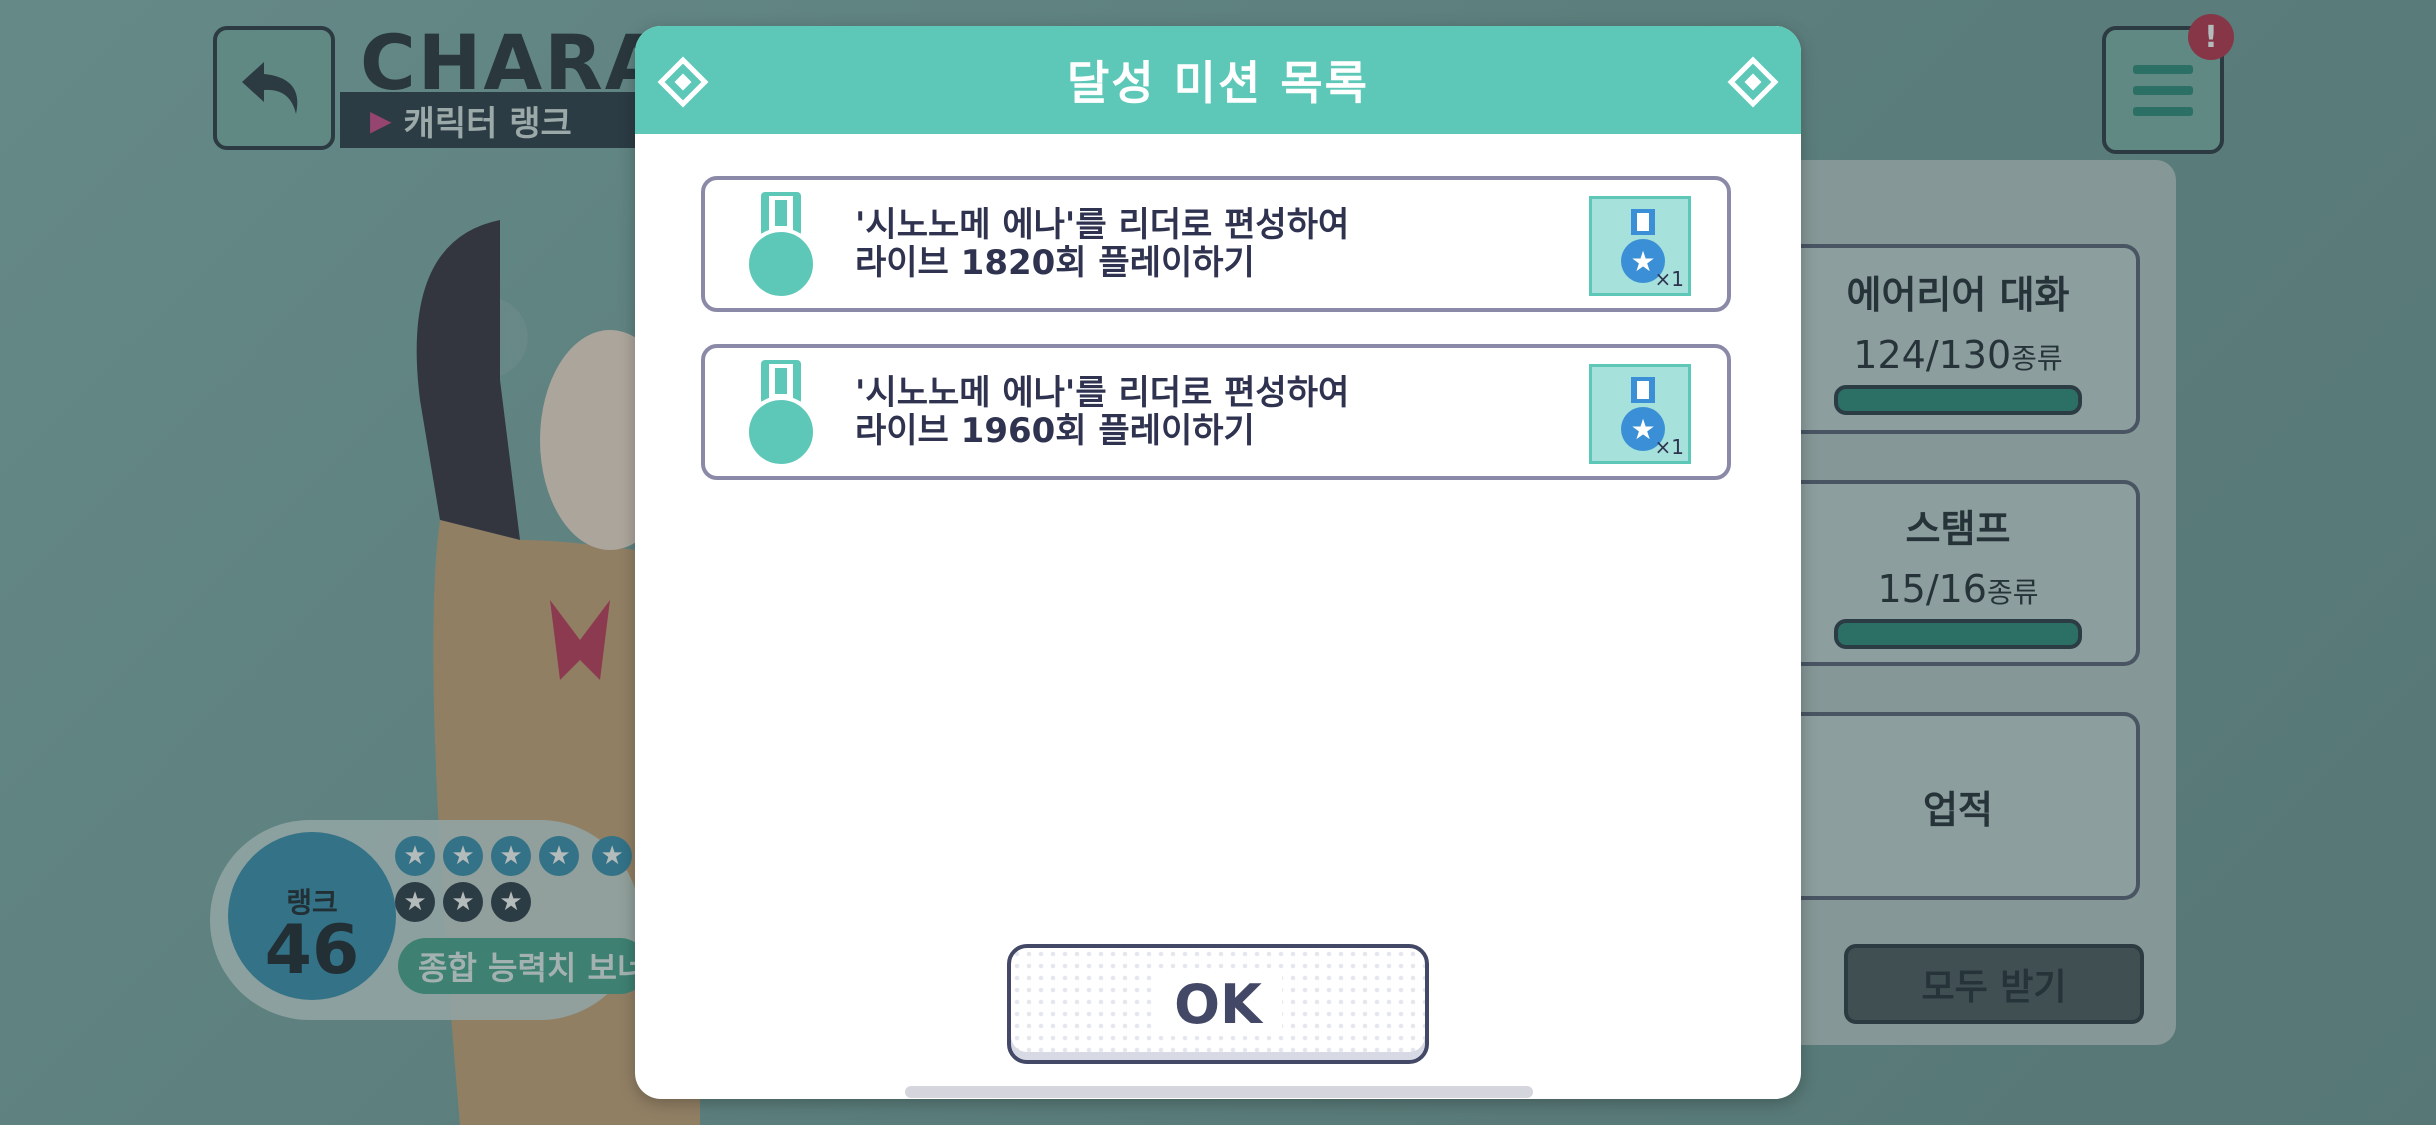 The width and height of the screenshot is (2436, 1125). I want to click on mission-item: '시노노메 에나'를 리더로 편성하여 라이브 1820회 플레이하기 ★ ×1, so click(1216, 244).